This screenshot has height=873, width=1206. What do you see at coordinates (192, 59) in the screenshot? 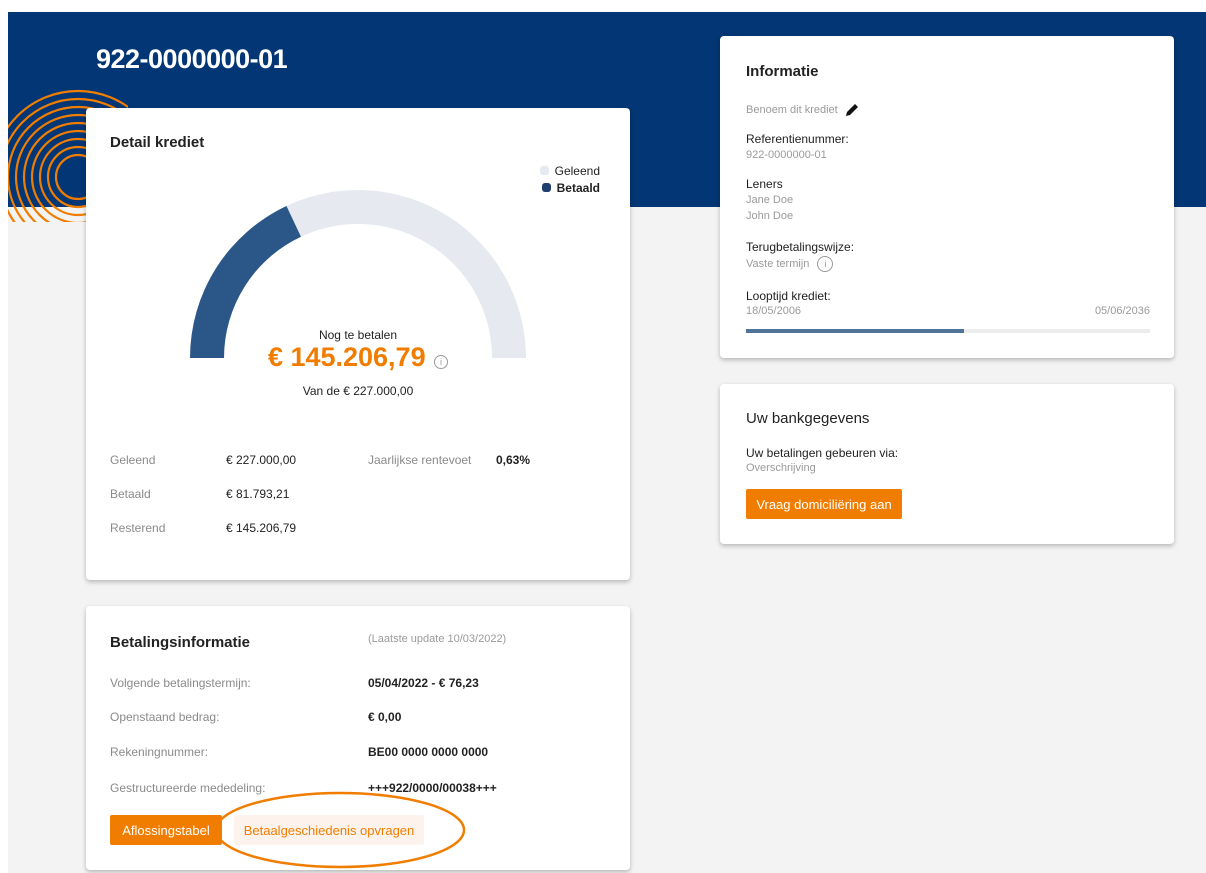
I see `account-number-title: 922-0000000-01` at bounding box center [192, 59].